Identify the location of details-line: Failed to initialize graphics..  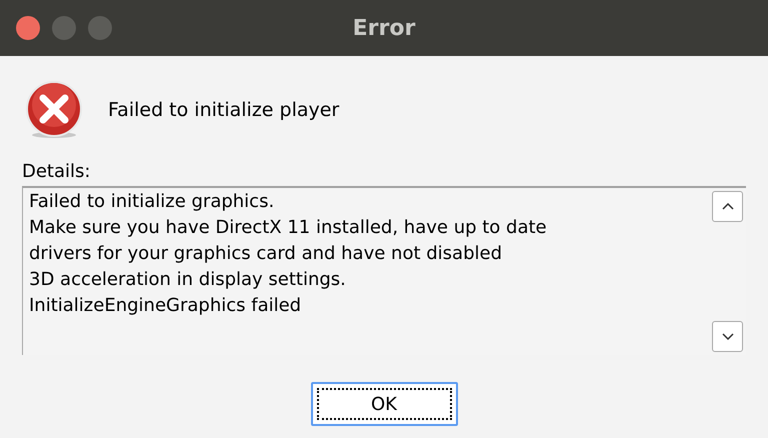
(151, 202).